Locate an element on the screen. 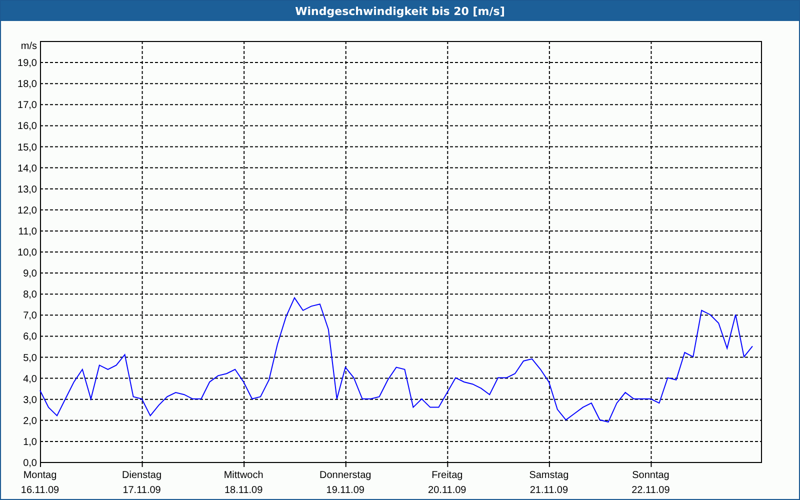 The width and height of the screenshot is (800, 500). date-label: 19.11.09 is located at coordinates (345, 490).